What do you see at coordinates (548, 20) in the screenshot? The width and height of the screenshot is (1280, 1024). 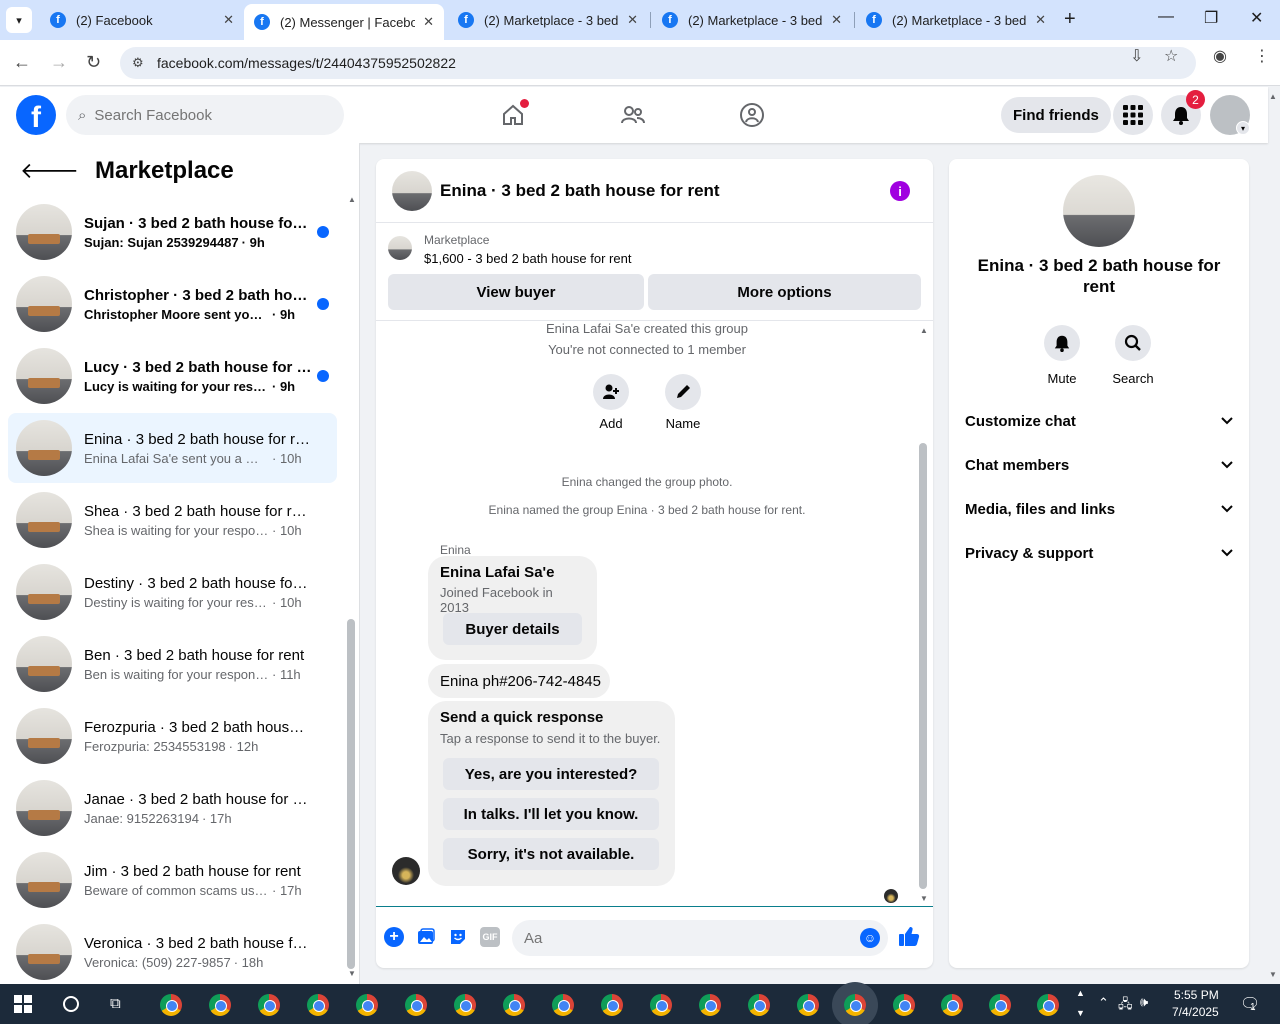 I see `browser-tab-marketplace-1: f (2) Marketplace - 3 bed 2 ✕` at bounding box center [548, 20].